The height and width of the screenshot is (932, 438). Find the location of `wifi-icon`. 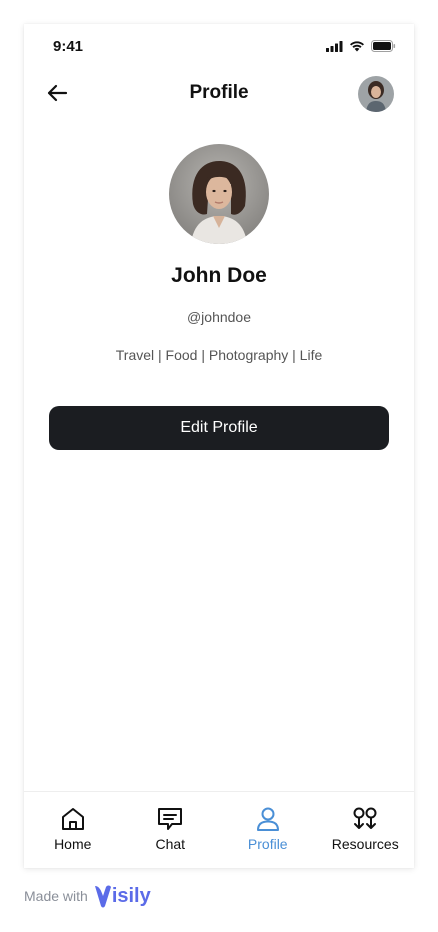

wifi-icon is located at coordinates (357, 46).